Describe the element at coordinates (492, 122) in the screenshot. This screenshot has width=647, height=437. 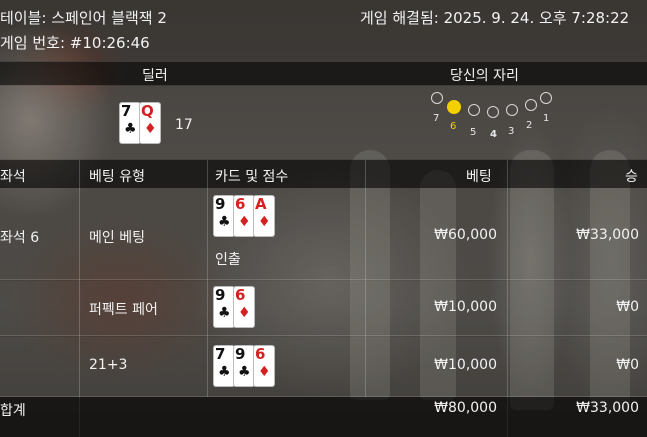
I see `seat-map: 1234 5 67` at that location.